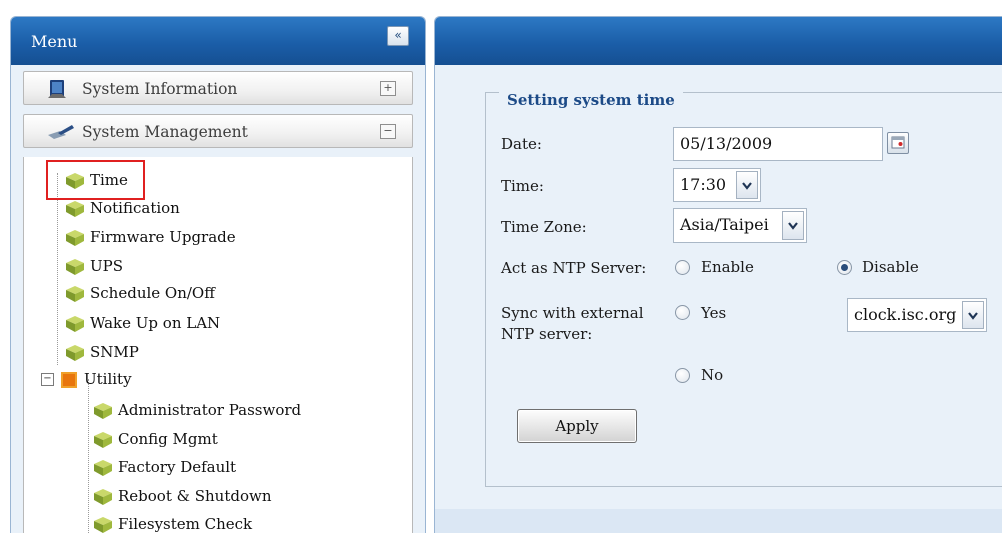 Image resolution: width=1002 pixels, height=533 pixels. What do you see at coordinates (108, 379) in the screenshot?
I see `menu-item-label: Utility` at bounding box center [108, 379].